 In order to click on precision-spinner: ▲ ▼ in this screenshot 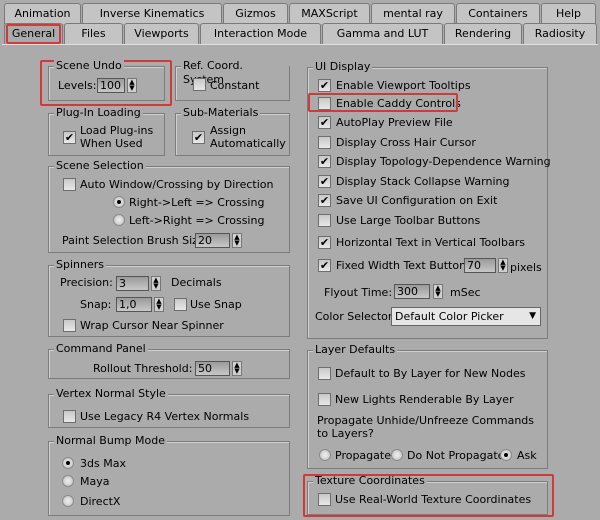, I will do `click(156, 283)`.